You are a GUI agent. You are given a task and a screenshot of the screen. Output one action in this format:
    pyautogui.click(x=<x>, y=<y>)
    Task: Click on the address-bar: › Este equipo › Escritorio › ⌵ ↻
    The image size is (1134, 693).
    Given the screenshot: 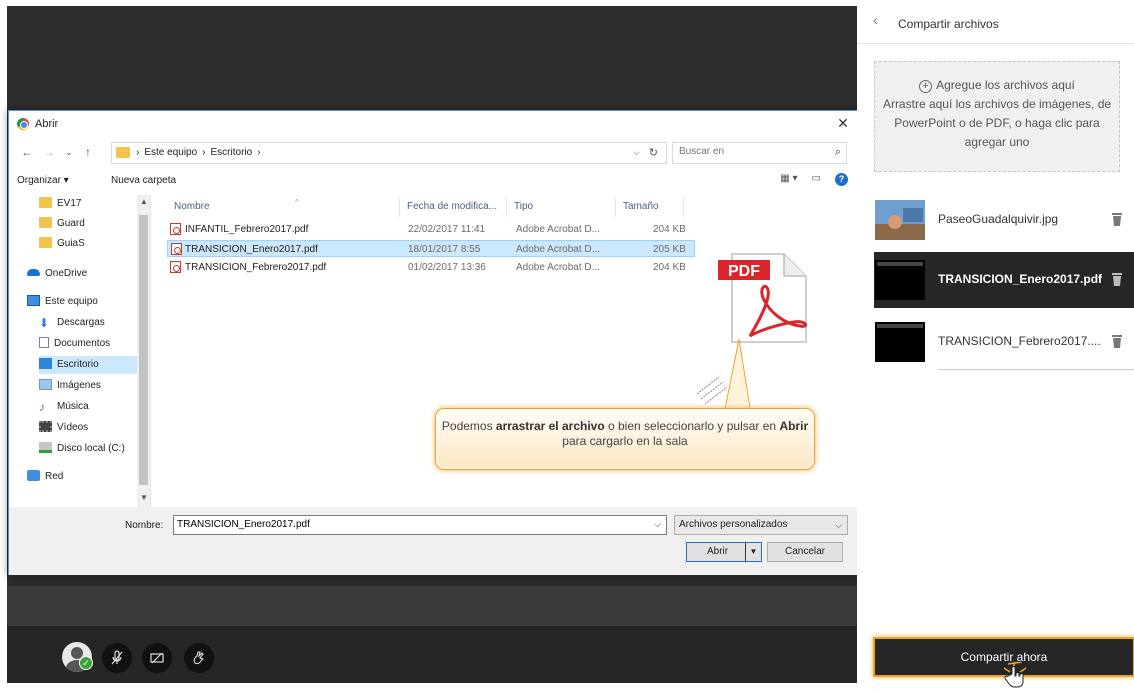 What is the action you would take?
    pyautogui.click(x=389, y=153)
    